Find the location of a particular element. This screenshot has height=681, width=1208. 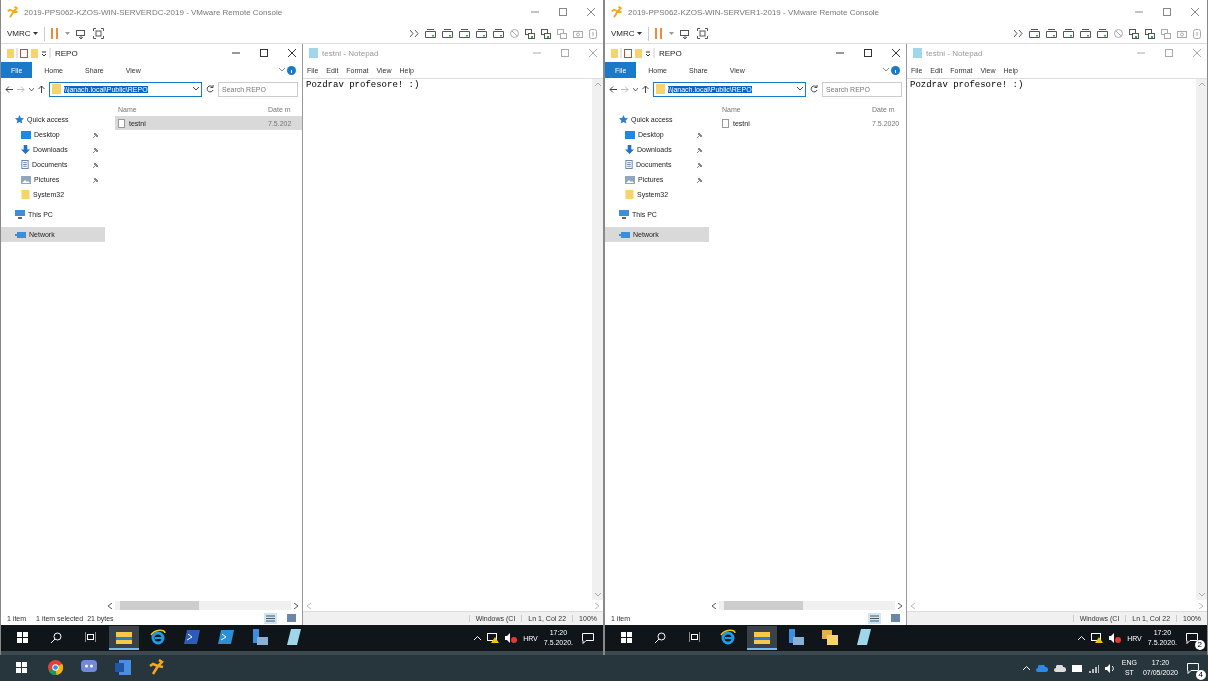

folders-icon is located at coordinates (830, 637).